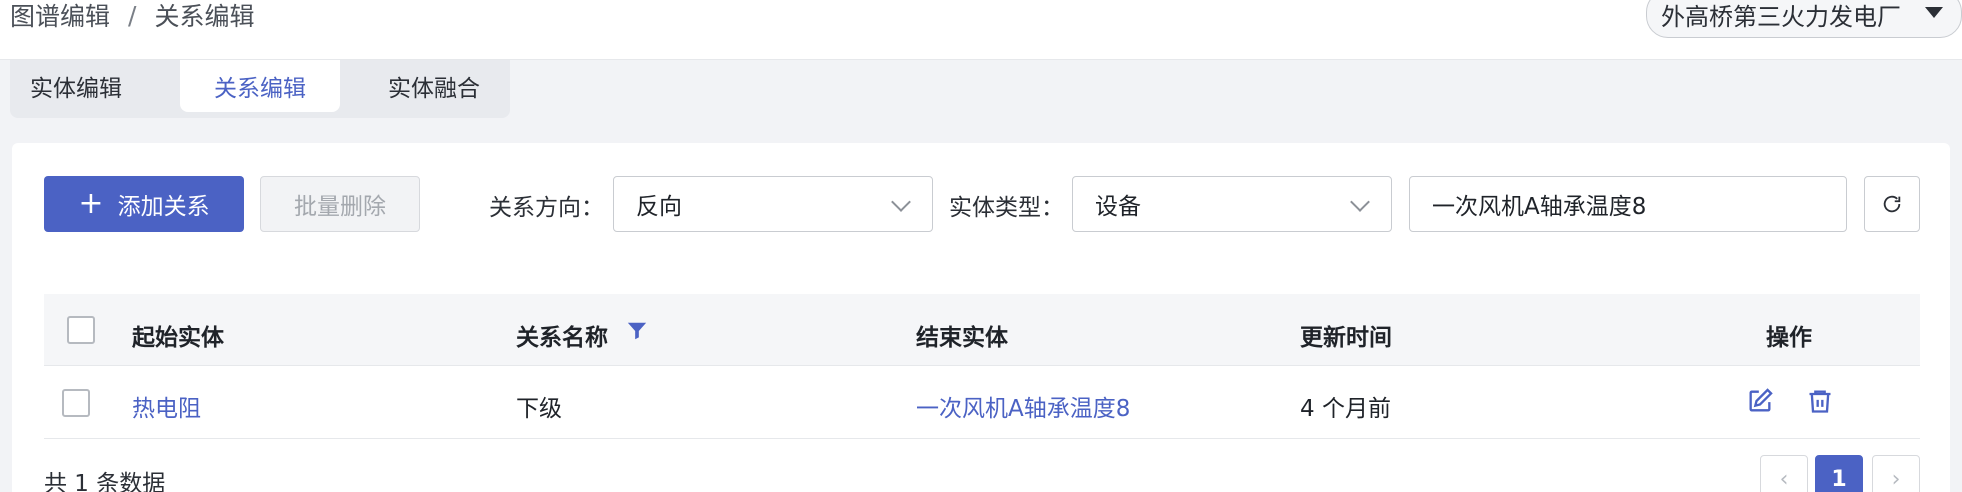 The image size is (1962, 492). Describe the element at coordinates (546, 208) in the screenshot. I see `direction-label: 关系方向：` at that location.